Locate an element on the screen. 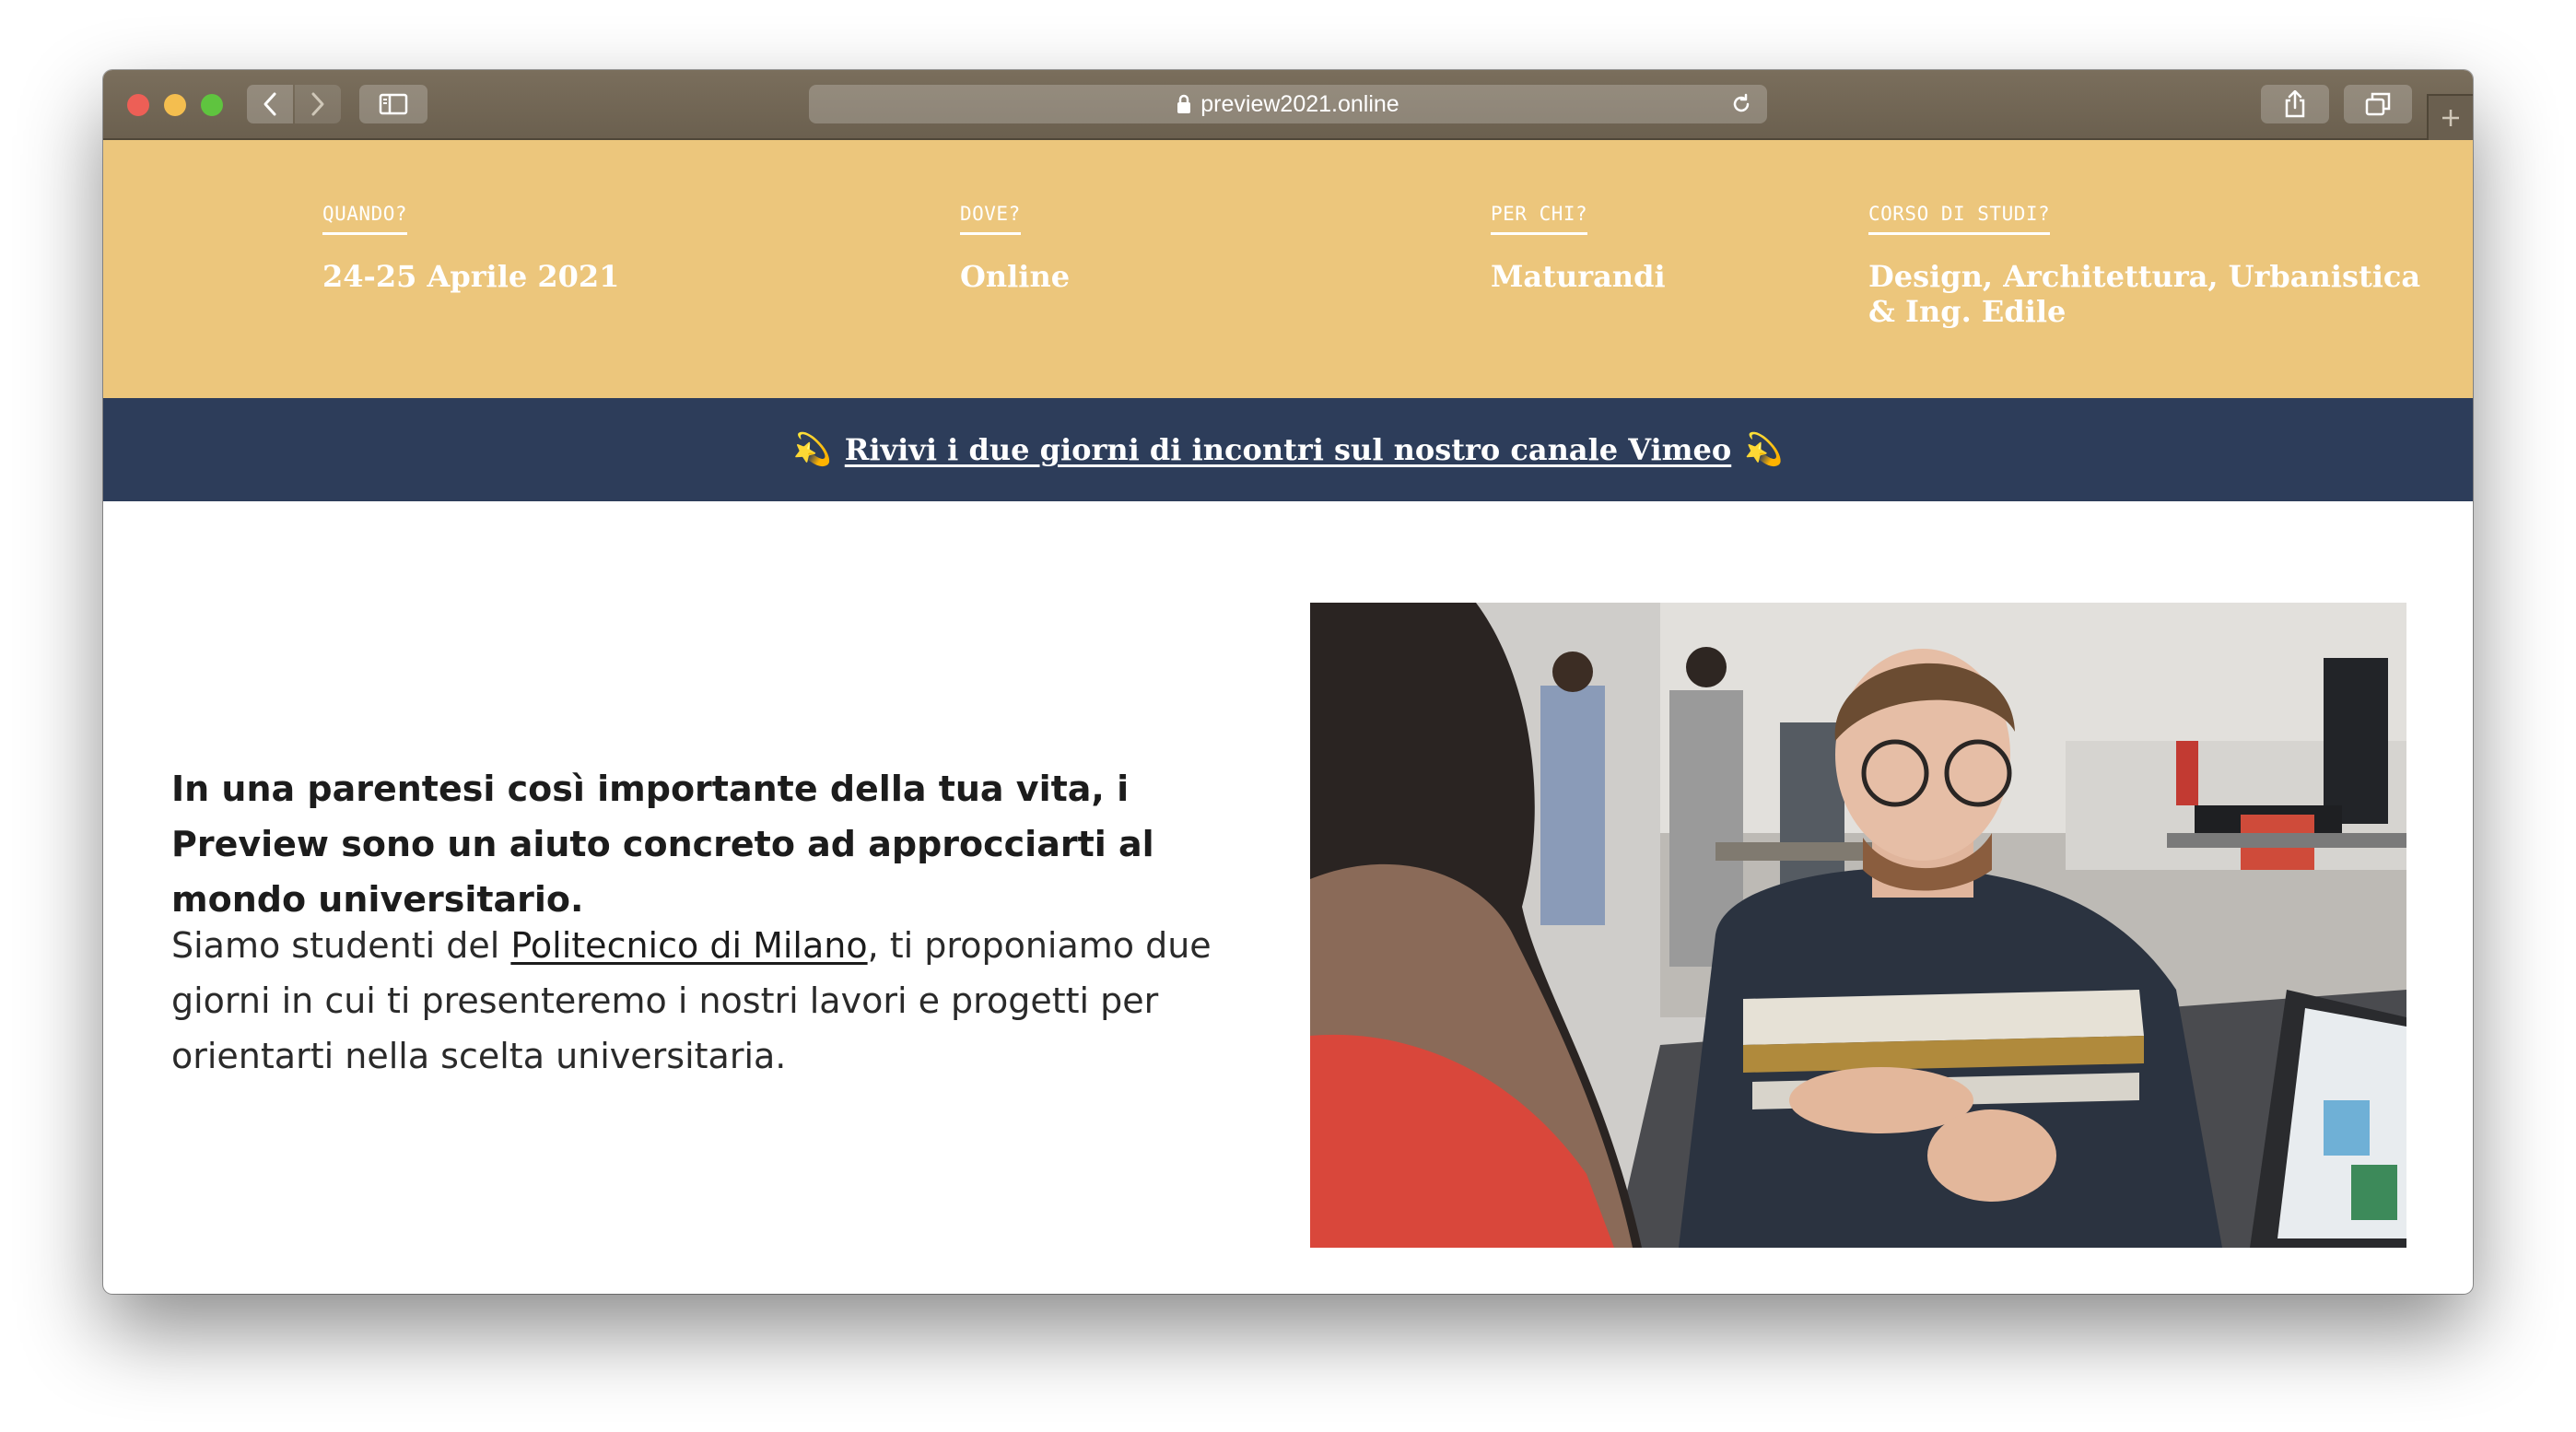 Image resolution: width=2576 pixels, height=1432 pixels. browser-toolbar: preview2021.online is located at coordinates (1288, 105).